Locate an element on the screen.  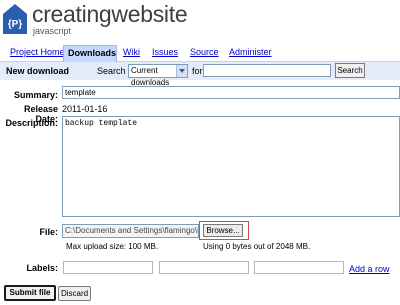
search-scope-value: Current downloads is located at coordinates (150, 76).